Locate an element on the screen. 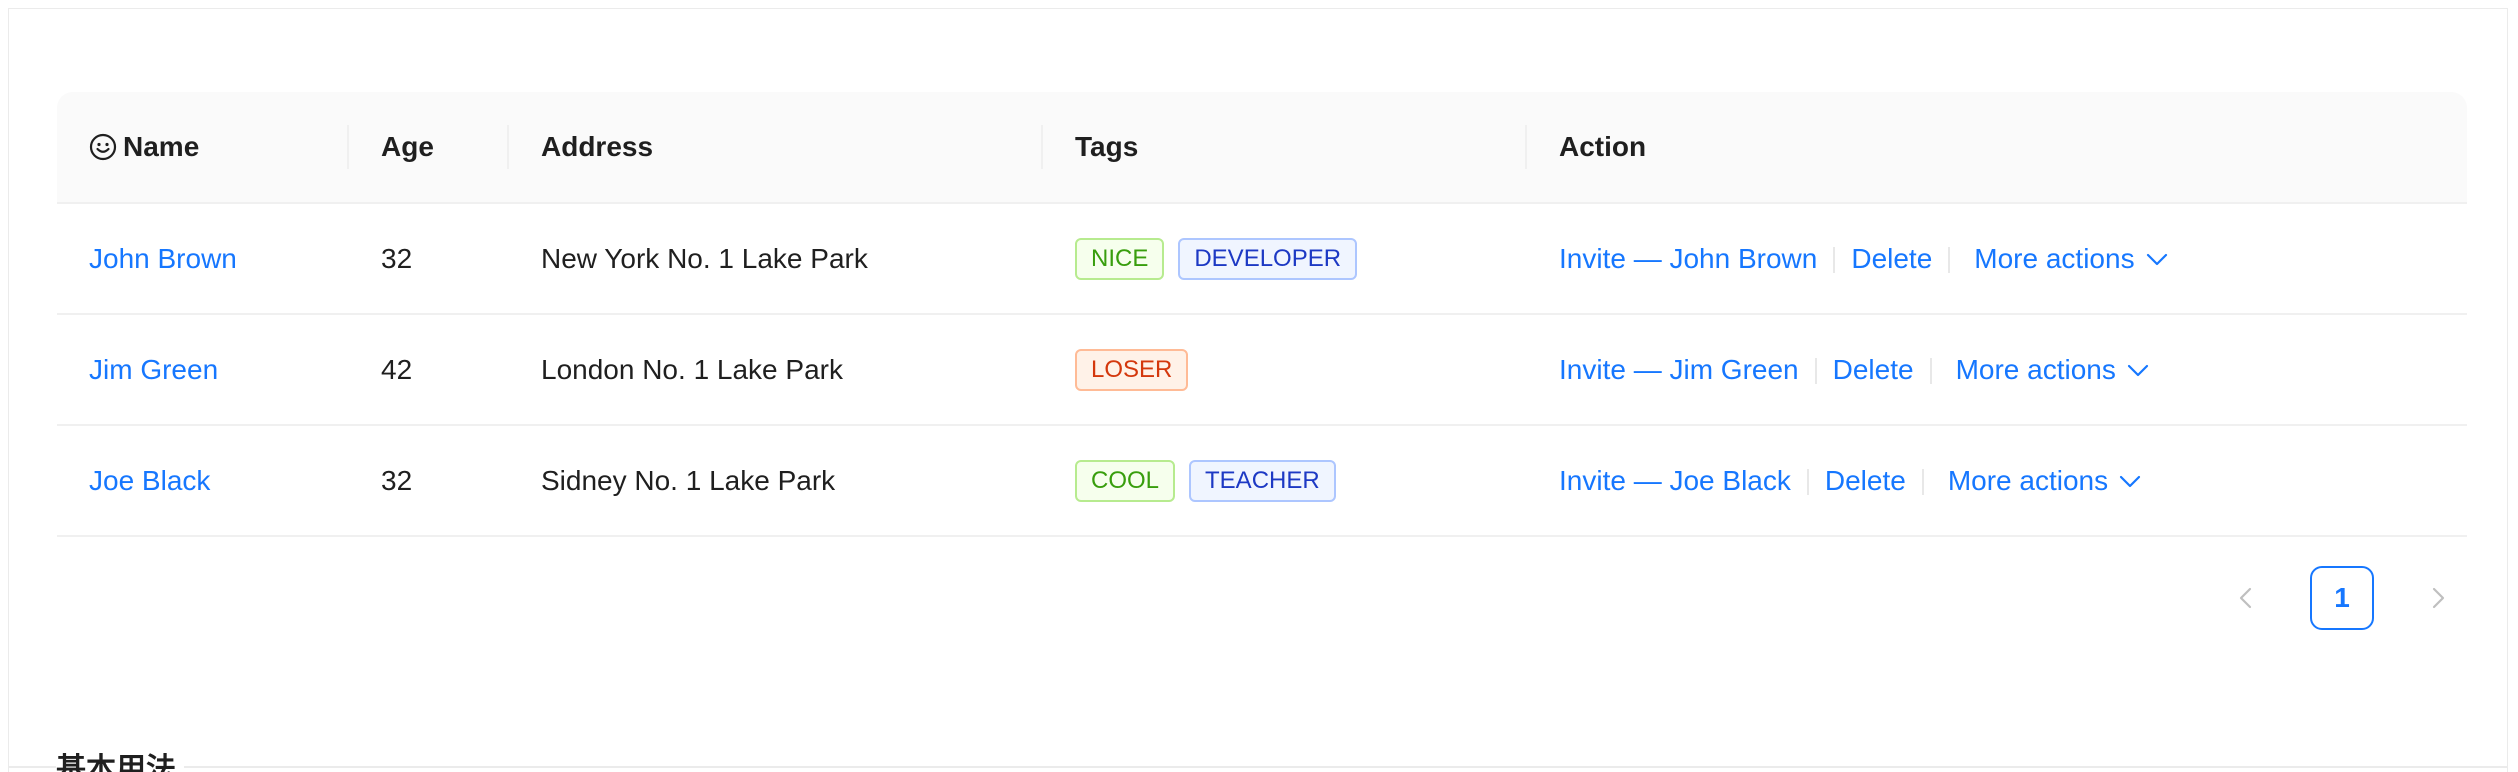 The height and width of the screenshot is (772, 2518). invite-link: Invite — Joe Black is located at coordinates (1675, 480).